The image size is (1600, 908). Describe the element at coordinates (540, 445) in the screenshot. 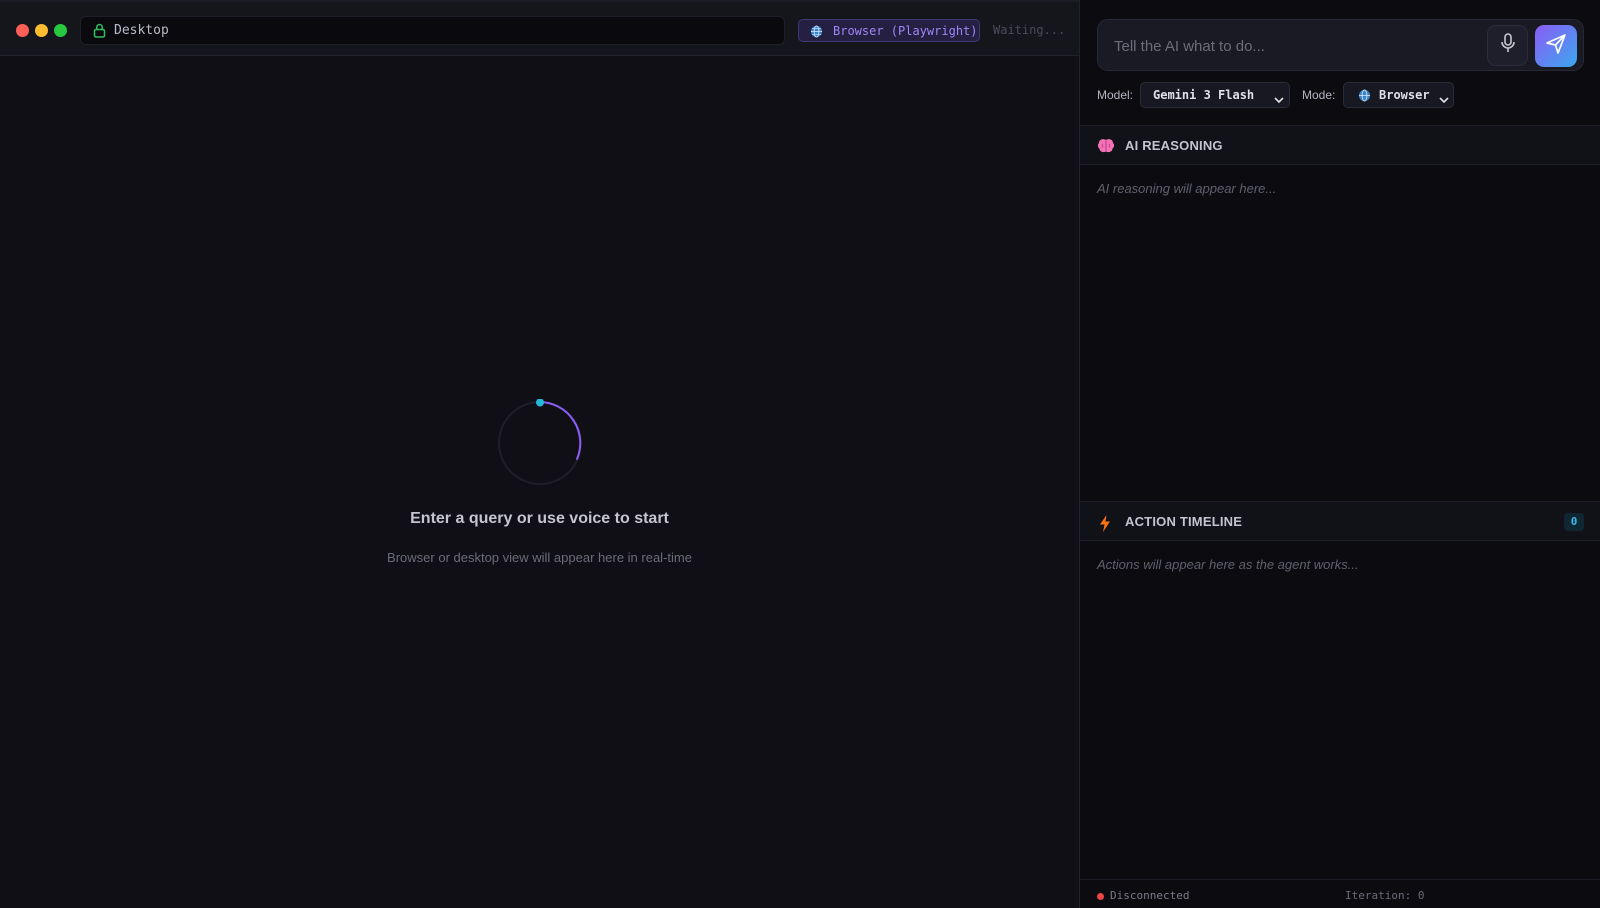

I see `loading-spinner` at that location.